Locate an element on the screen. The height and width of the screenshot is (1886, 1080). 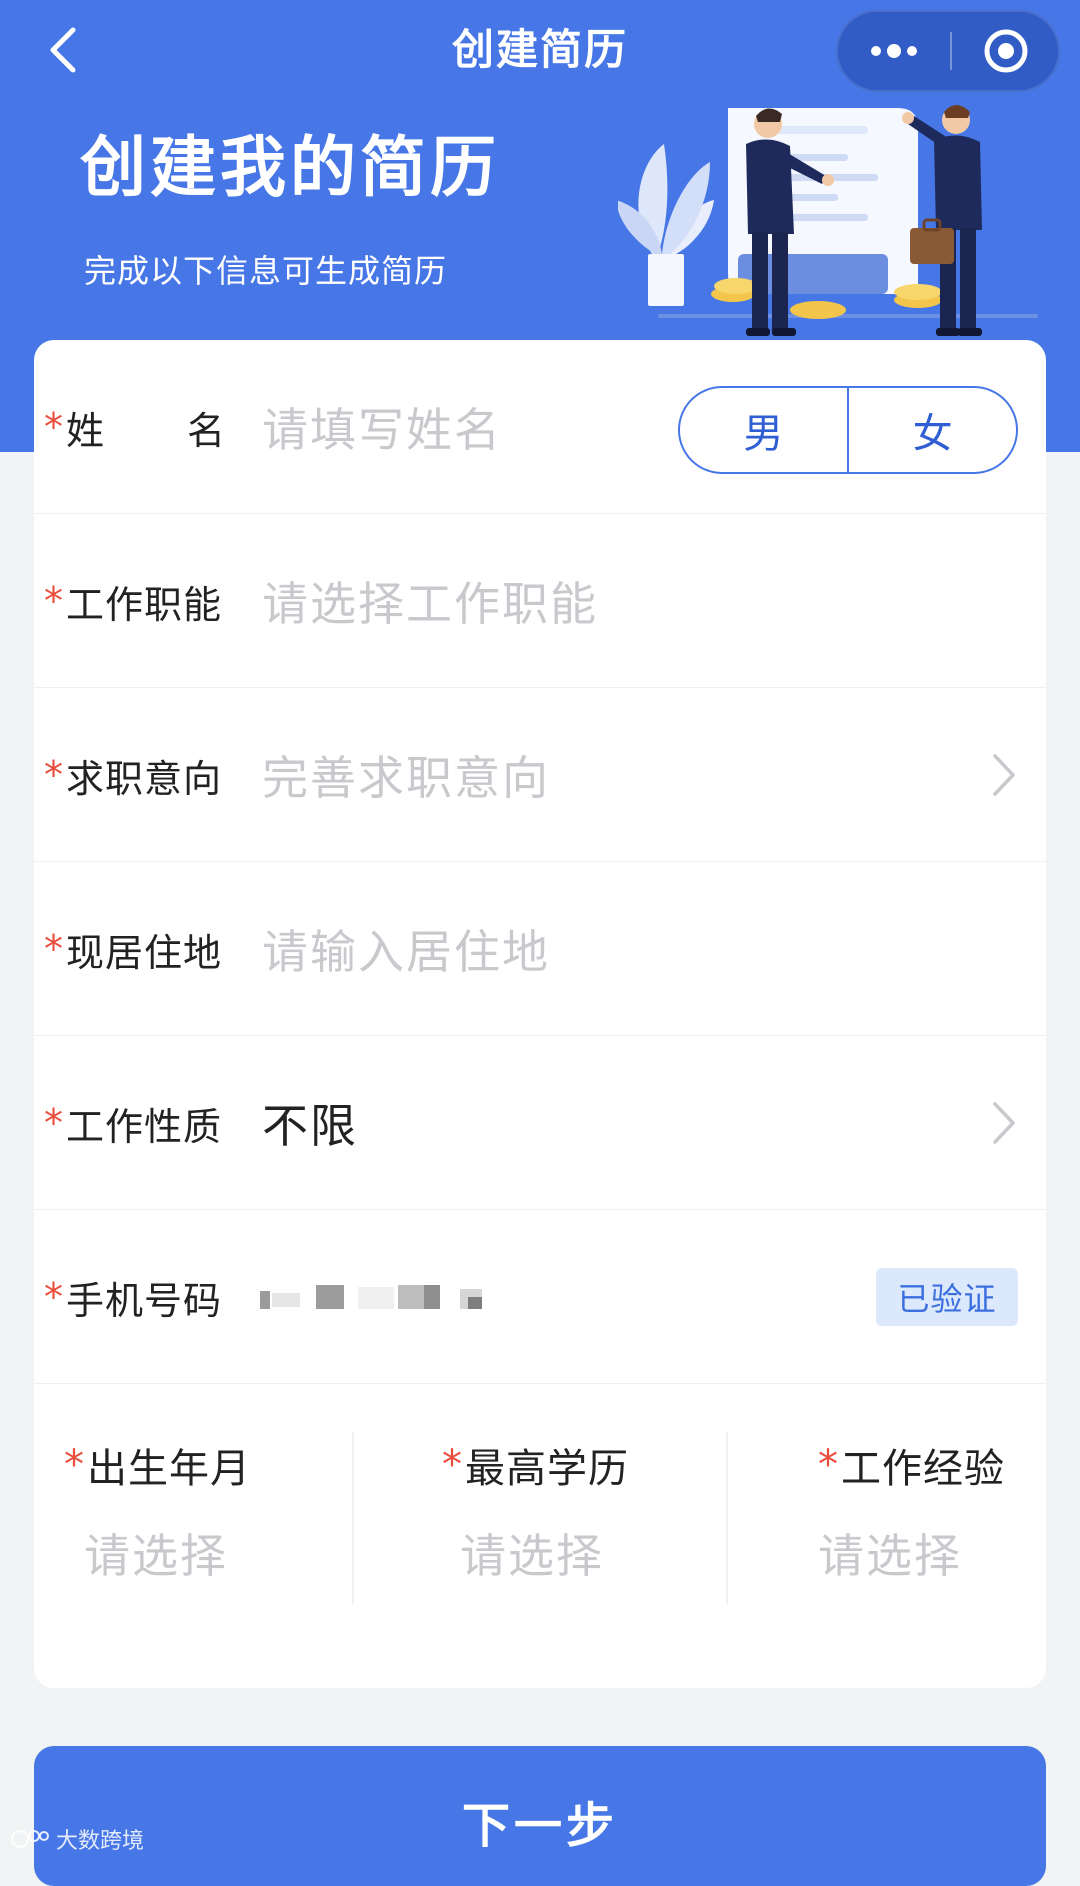
more-button is located at coordinates (894, 51).